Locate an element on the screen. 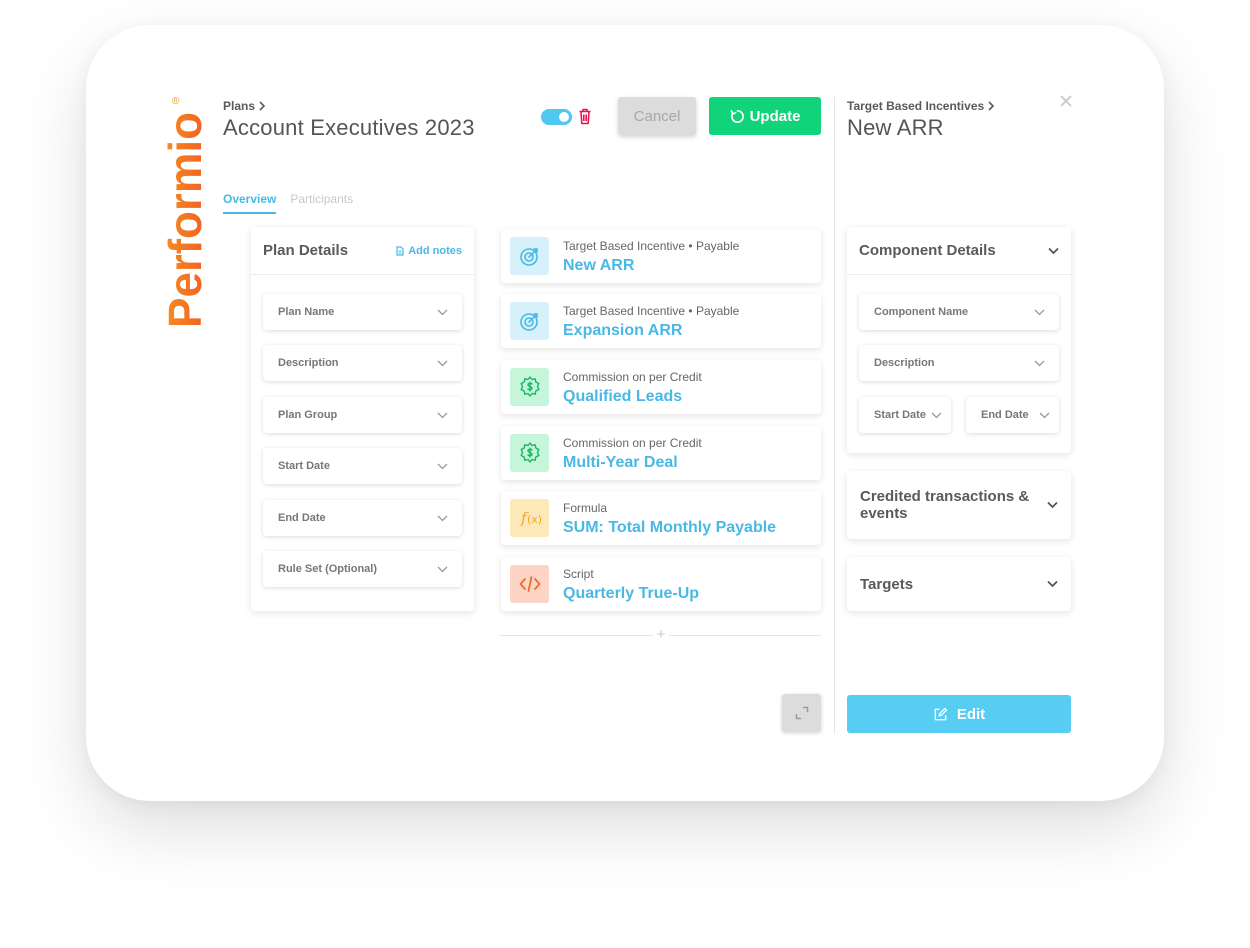 This screenshot has height=948, width=1250. component-card: Commission on per Credit Qualified Leads is located at coordinates (661, 387).